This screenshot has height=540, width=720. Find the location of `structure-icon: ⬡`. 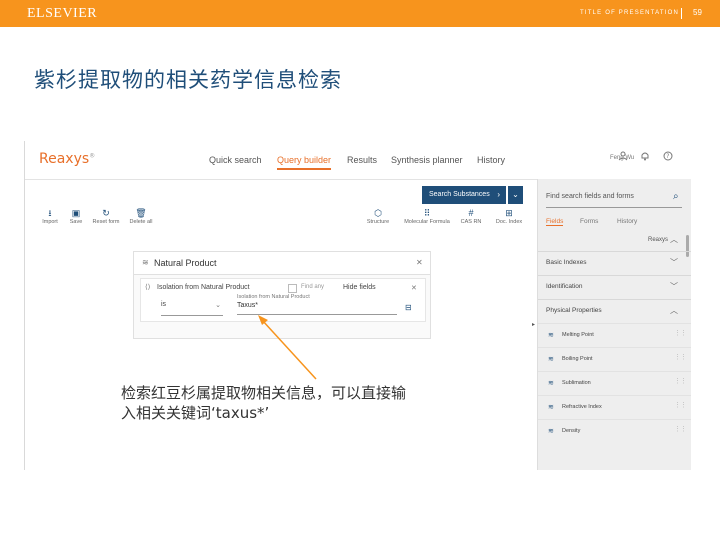

structure-icon: ⬡ is located at coordinates (378, 213).